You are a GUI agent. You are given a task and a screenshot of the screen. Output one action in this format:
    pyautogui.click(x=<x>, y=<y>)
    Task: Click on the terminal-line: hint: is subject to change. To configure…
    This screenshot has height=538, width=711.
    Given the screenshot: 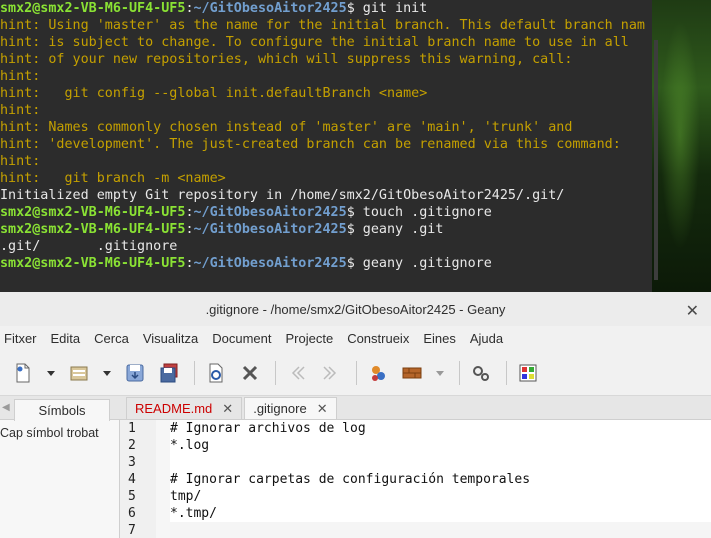 What is the action you would take?
    pyautogui.click(x=326, y=42)
    